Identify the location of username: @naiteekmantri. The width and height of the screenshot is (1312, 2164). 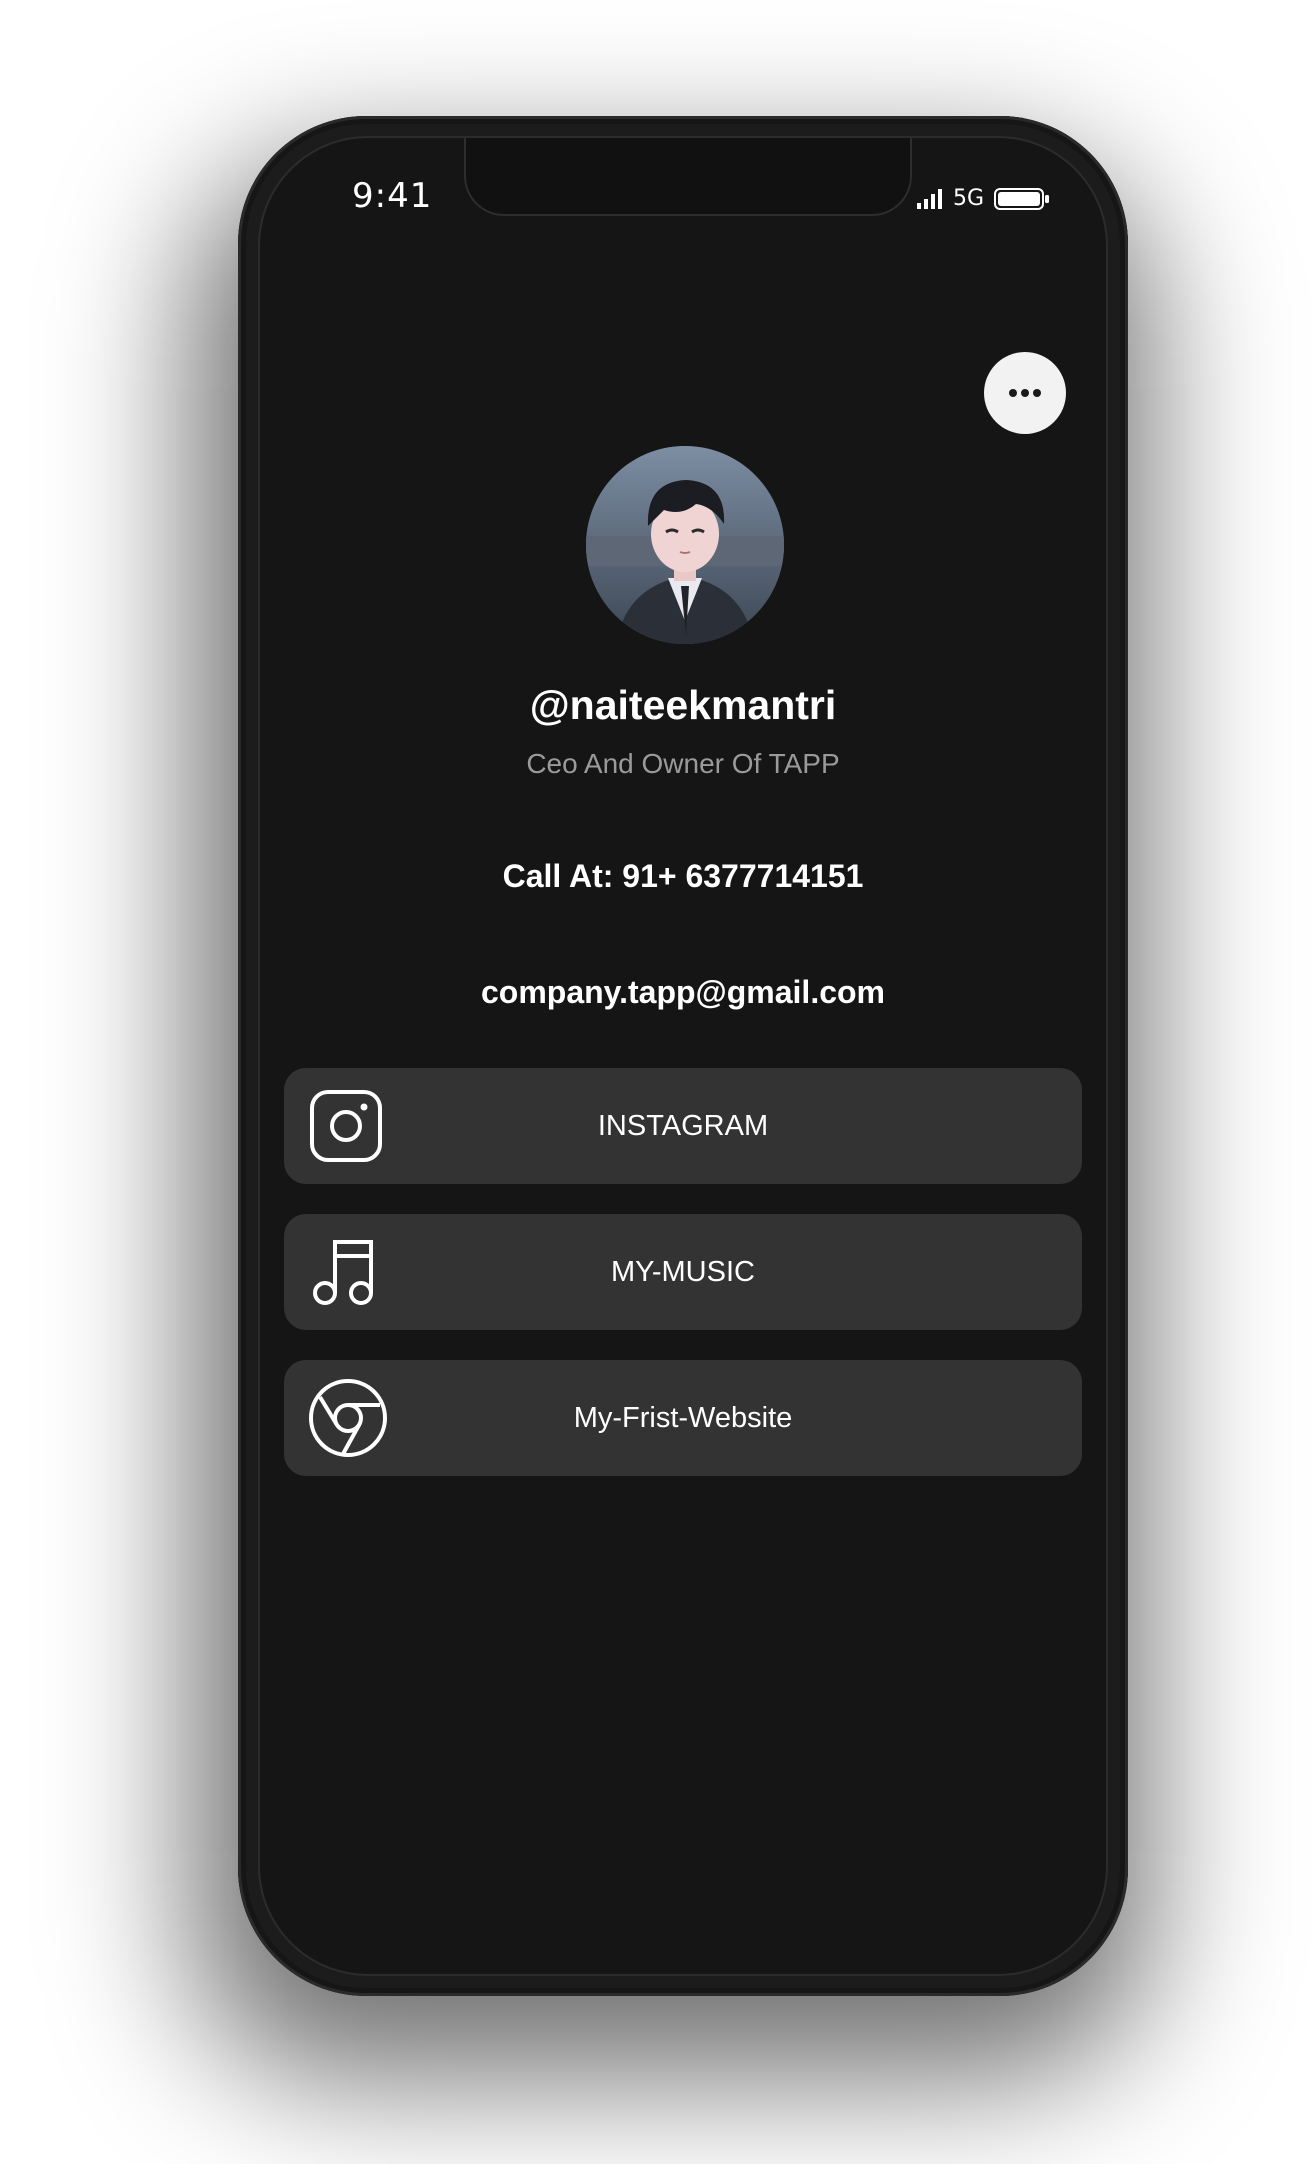
(683, 705).